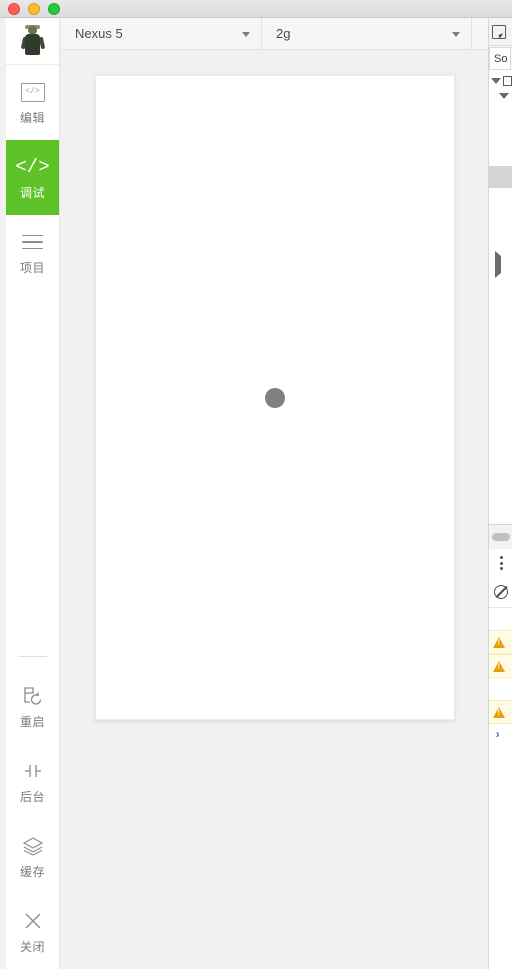 This screenshot has height=969, width=512. What do you see at coordinates (32, 947) in the screenshot?
I see `sidebar-item-close-label: 关闭` at bounding box center [32, 947].